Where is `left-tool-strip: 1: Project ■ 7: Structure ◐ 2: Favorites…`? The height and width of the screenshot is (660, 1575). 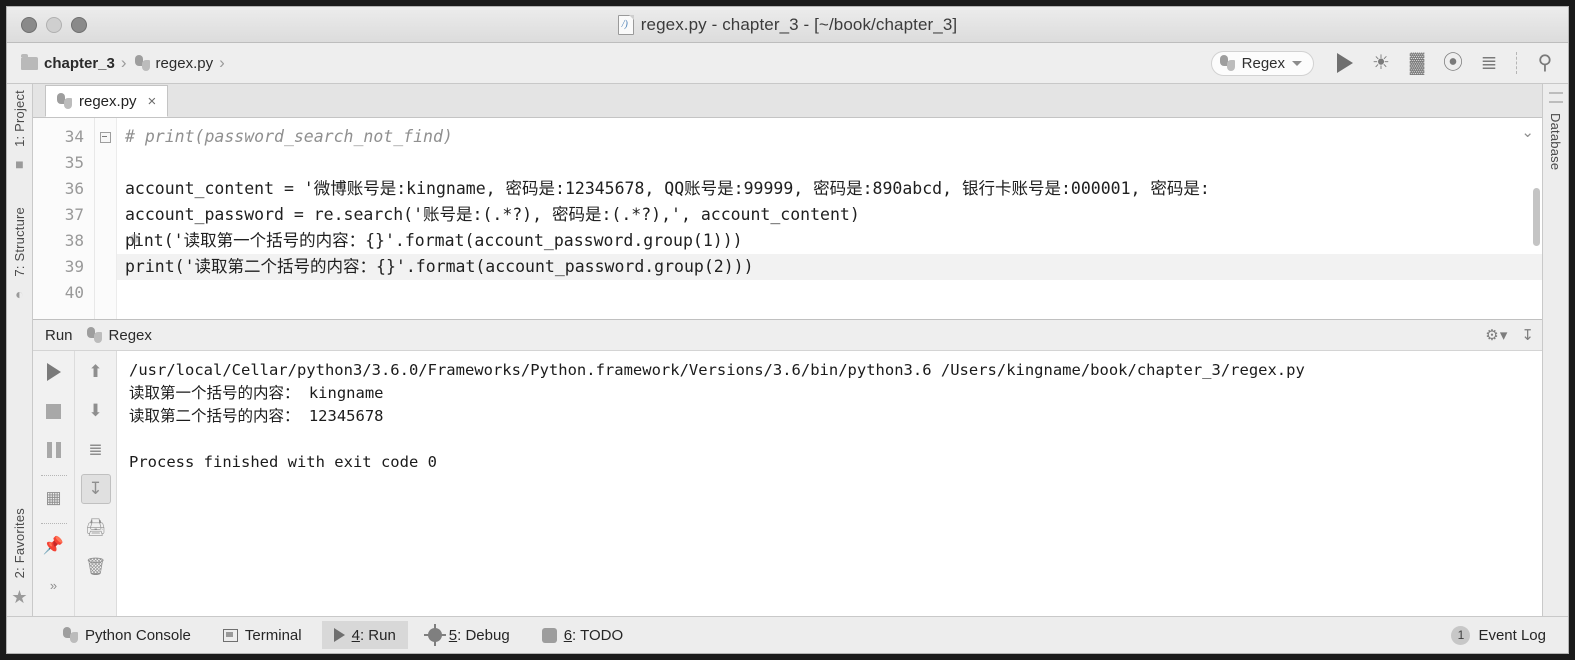
left-tool-strip: 1: Project ■ 7: Structure ◐ 2: Favorites… is located at coordinates (20, 350).